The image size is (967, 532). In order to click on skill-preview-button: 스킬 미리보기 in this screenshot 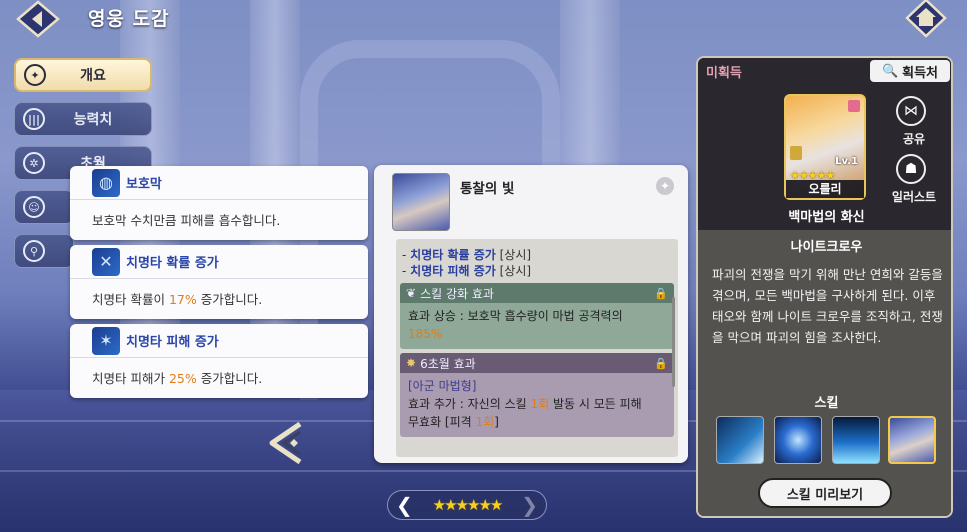, I will do `click(825, 493)`.